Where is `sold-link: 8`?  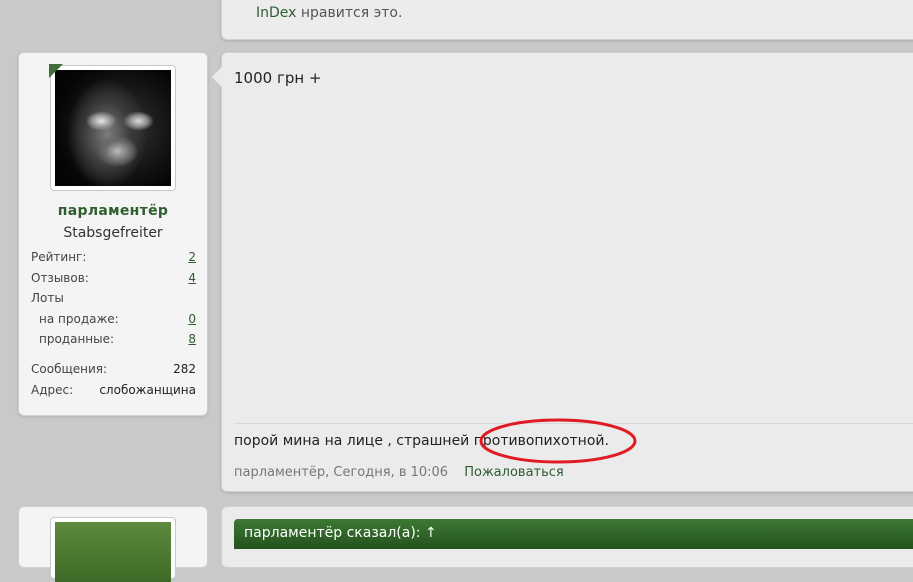
sold-link: 8 is located at coordinates (192, 339).